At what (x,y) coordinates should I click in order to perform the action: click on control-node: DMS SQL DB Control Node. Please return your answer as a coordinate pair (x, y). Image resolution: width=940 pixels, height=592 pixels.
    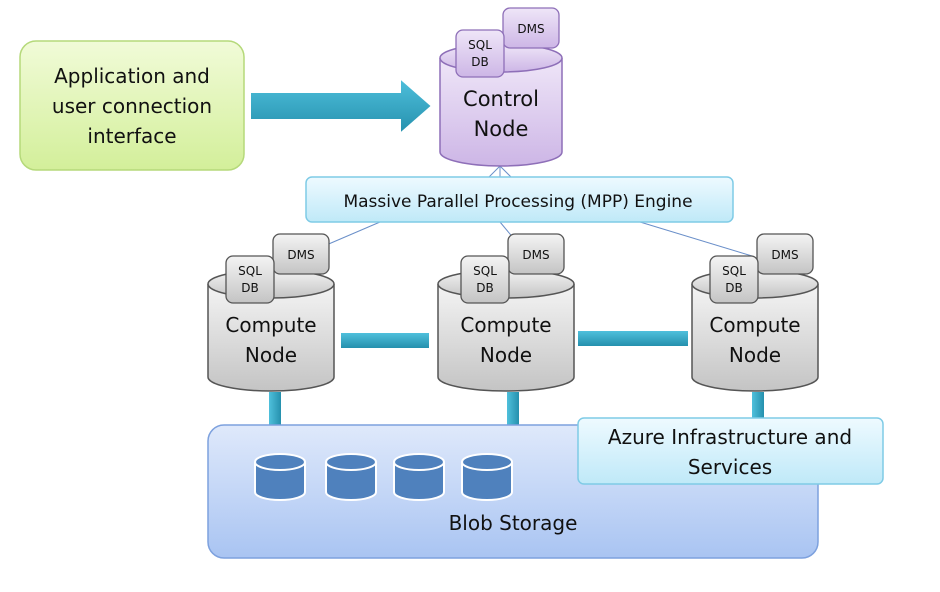
    Looking at the image, I should click on (501, 87).